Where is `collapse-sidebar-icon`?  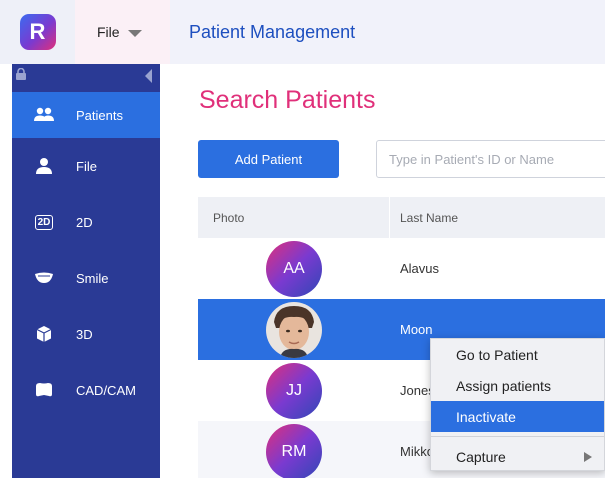
collapse-sidebar-icon is located at coordinates (148, 76).